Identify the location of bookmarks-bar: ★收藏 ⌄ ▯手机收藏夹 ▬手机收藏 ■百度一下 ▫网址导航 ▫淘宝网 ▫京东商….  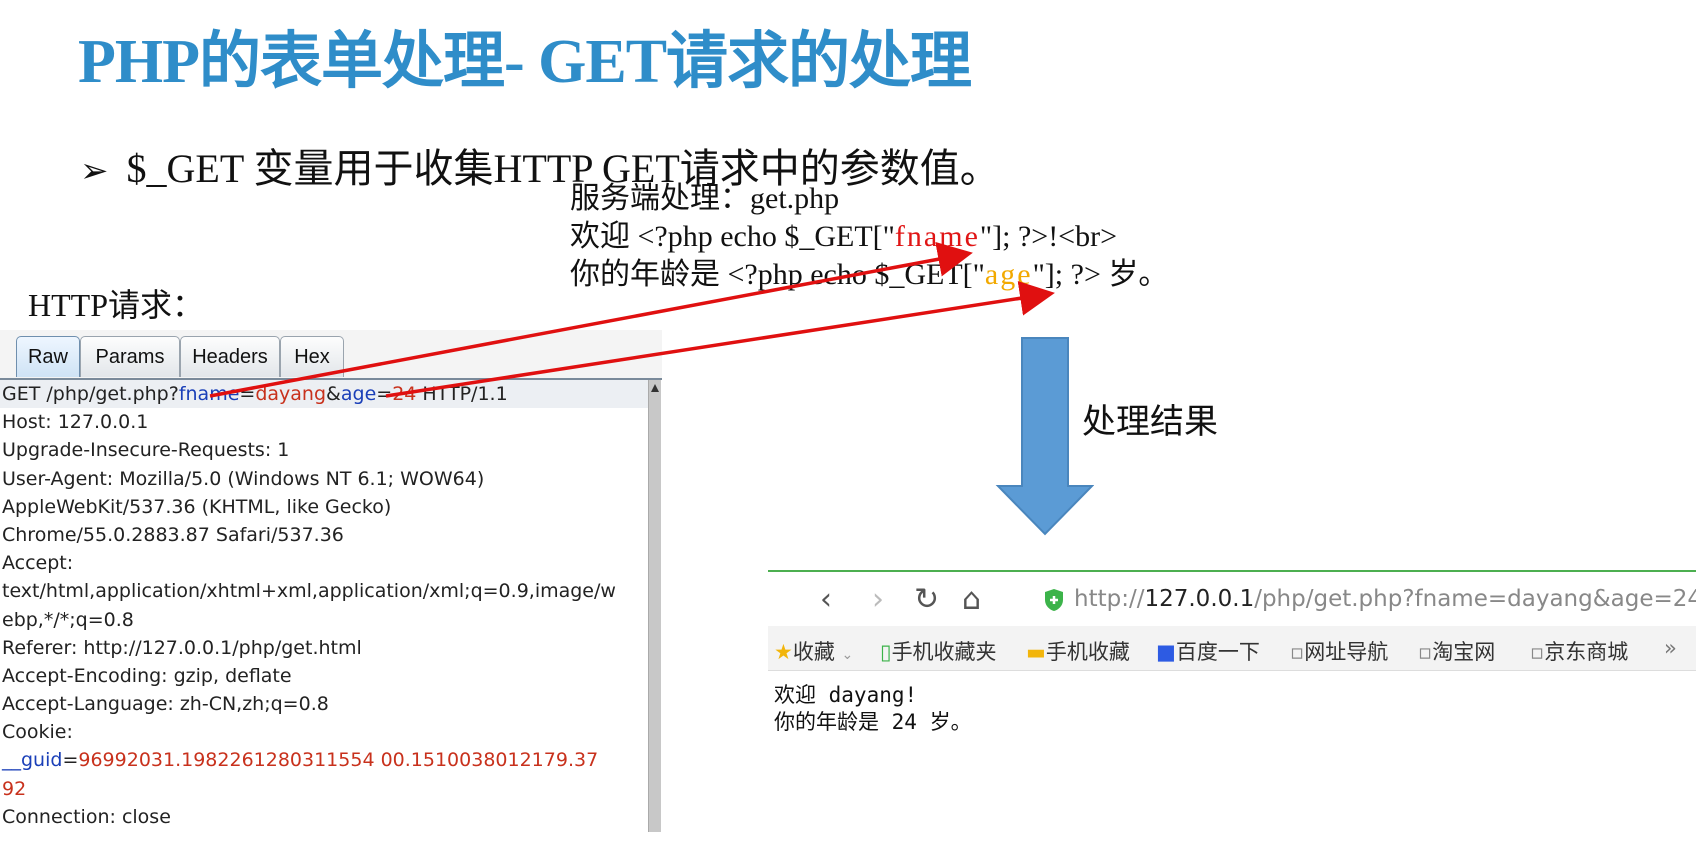
(1232, 648).